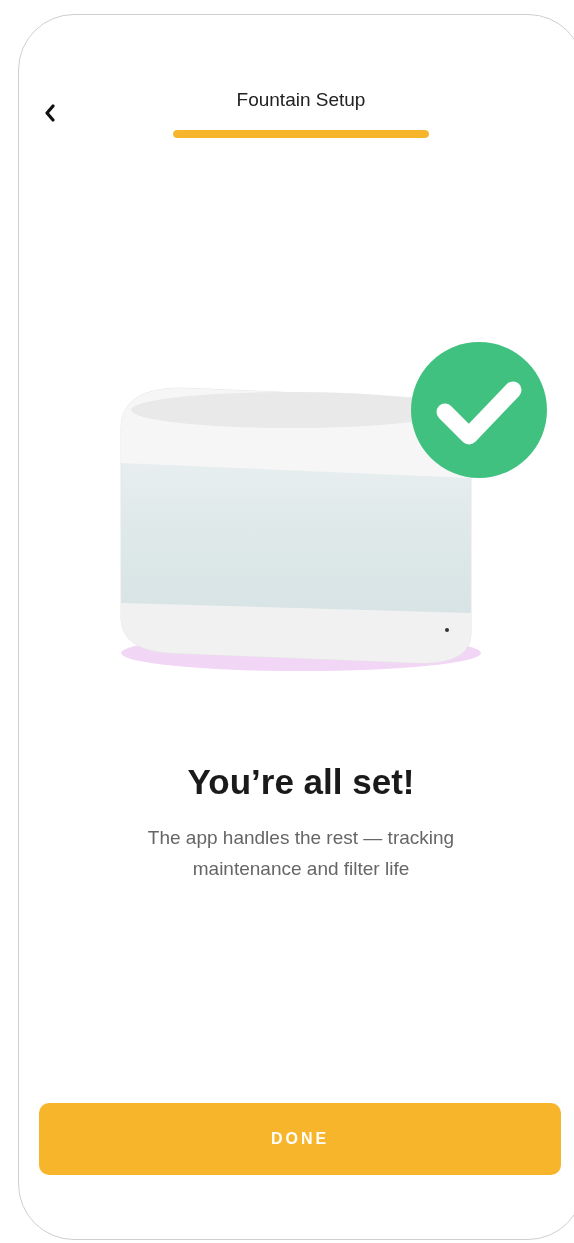 This screenshot has width=574, height=1243. I want to click on success-heading: You’re all set!, so click(301, 782).